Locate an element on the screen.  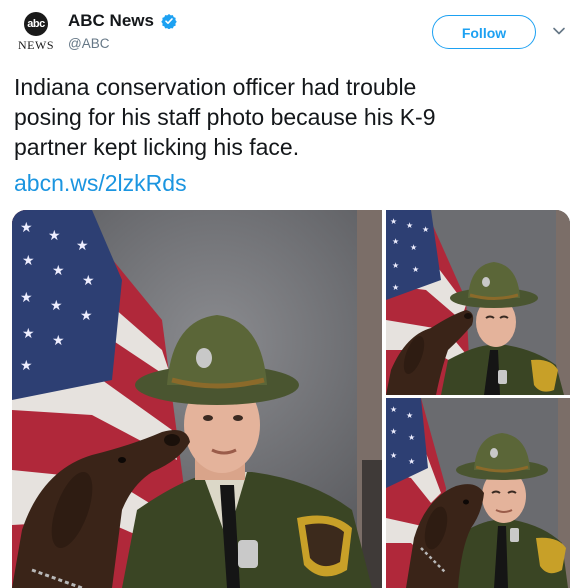
tweet-link: abcn.ws/2lzkRds is located at coordinates (100, 183).